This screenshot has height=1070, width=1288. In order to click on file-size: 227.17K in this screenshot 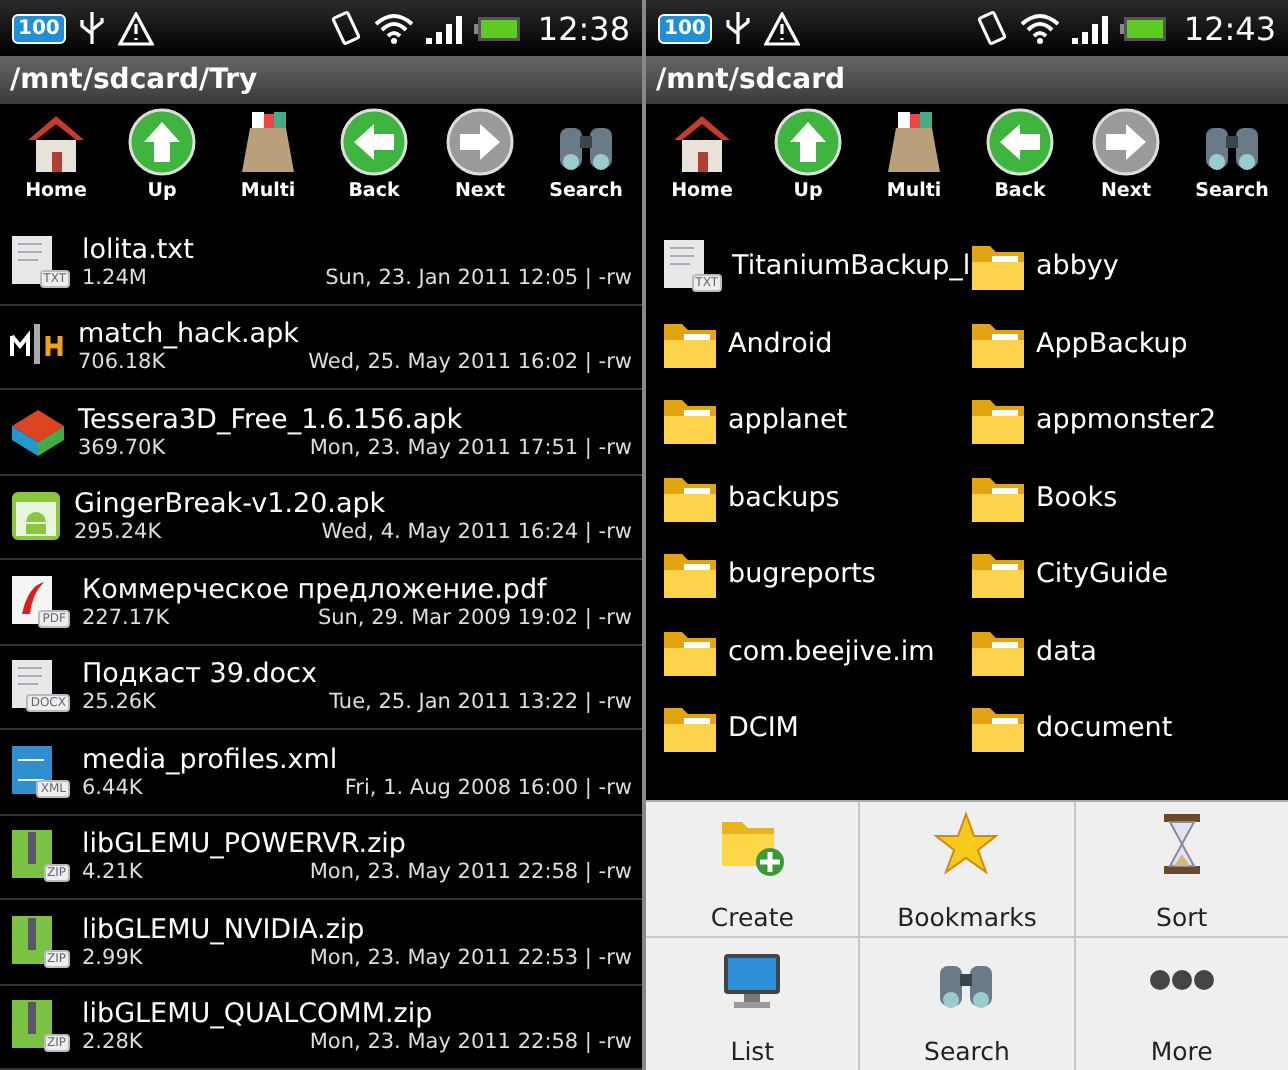, I will do `click(126, 617)`.